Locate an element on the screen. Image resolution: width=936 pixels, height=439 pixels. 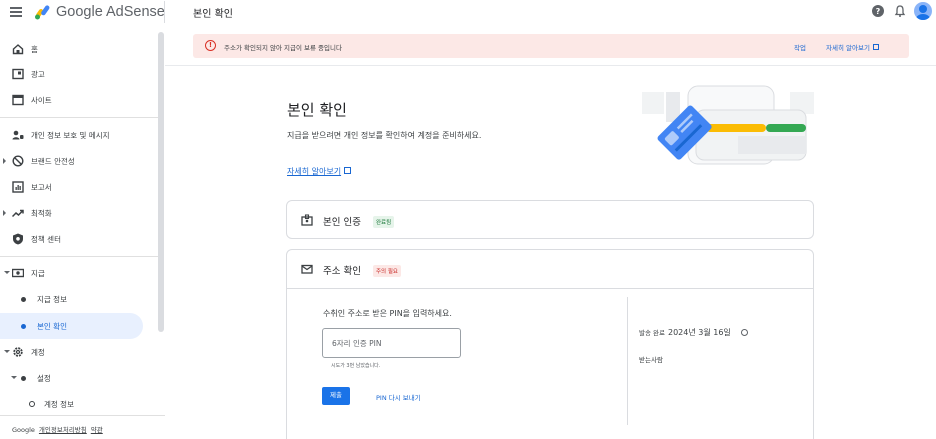
sidebar-item-label: 지급 is located at coordinates (38, 273).